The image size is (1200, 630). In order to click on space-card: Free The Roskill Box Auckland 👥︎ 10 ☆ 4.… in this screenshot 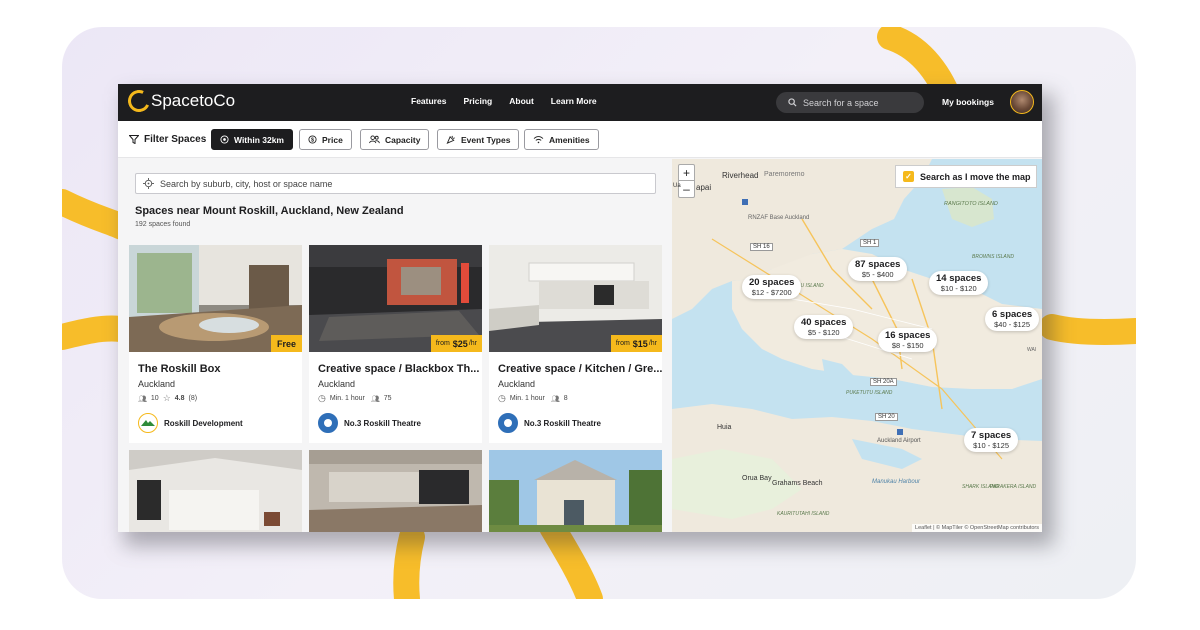, I will do `click(215, 344)`.